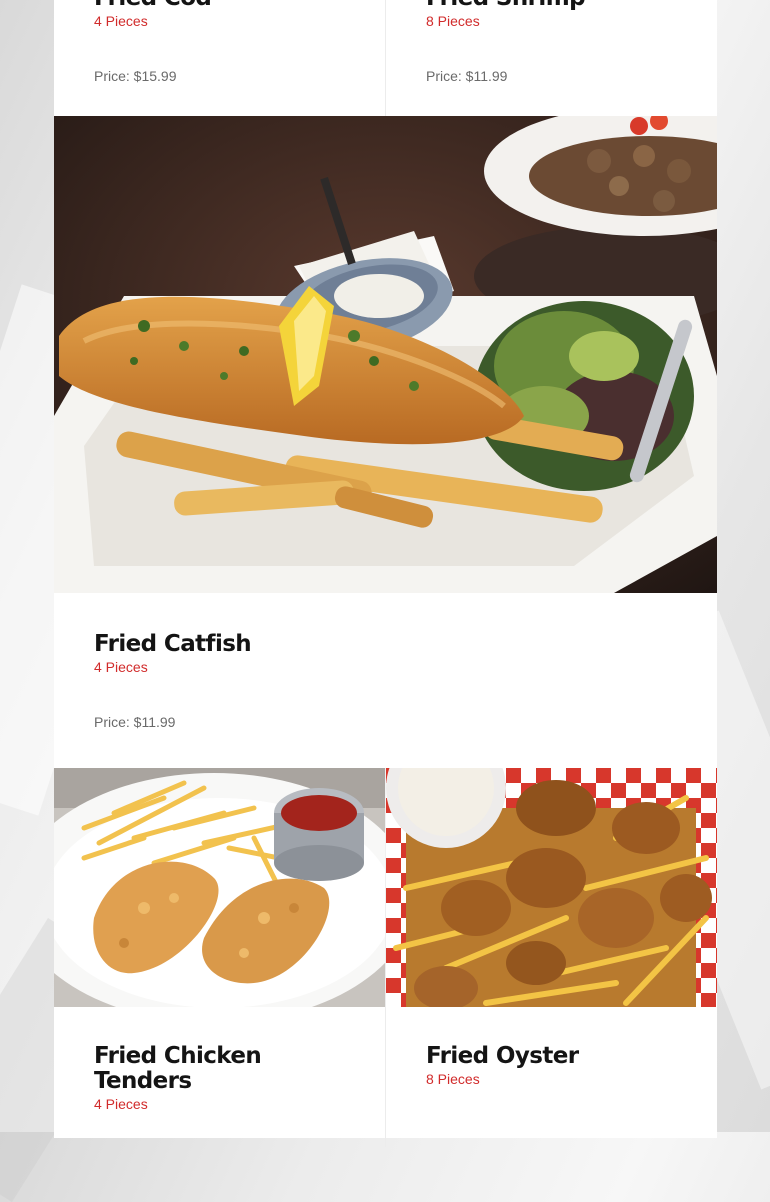  What do you see at coordinates (551, 887) in the screenshot?
I see `fried-oyster-photo` at bounding box center [551, 887].